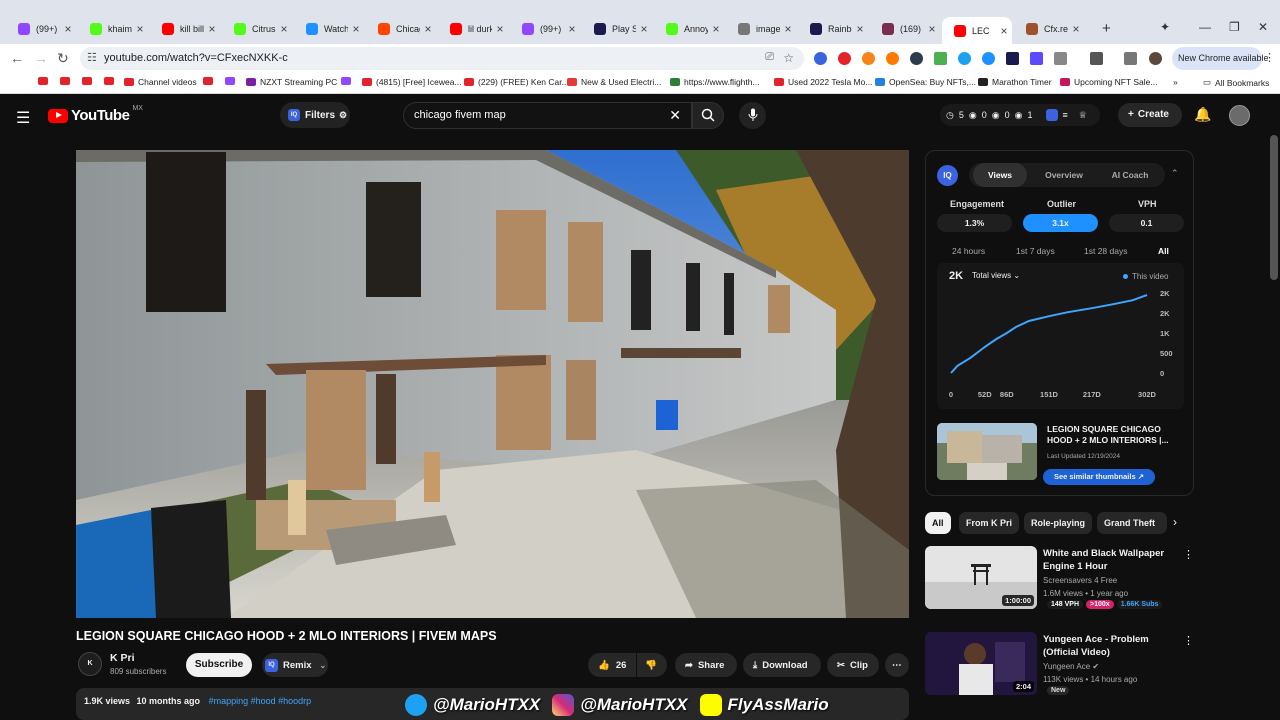  Describe the element at coordinates (545, 29) in the screenshot. I see `browser-tab: (99+) C×` at that location.